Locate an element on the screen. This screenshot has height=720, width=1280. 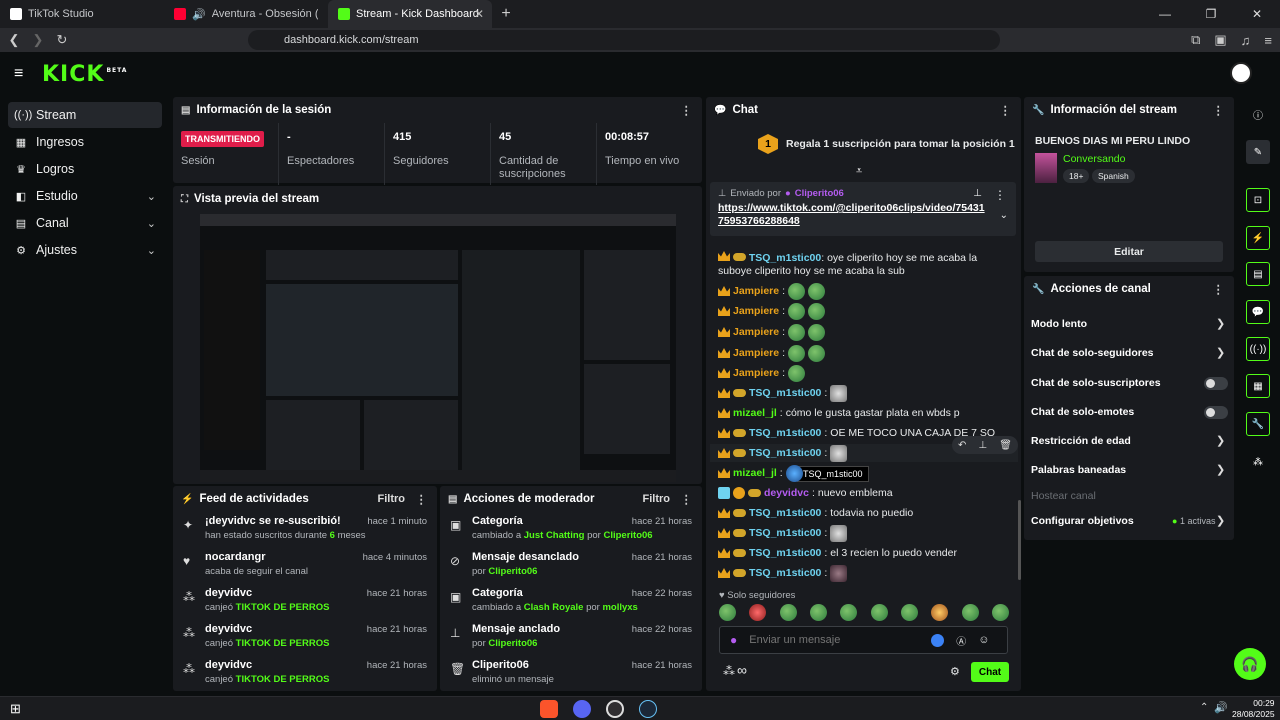
verified-icon is located at coordinates (938, 640).